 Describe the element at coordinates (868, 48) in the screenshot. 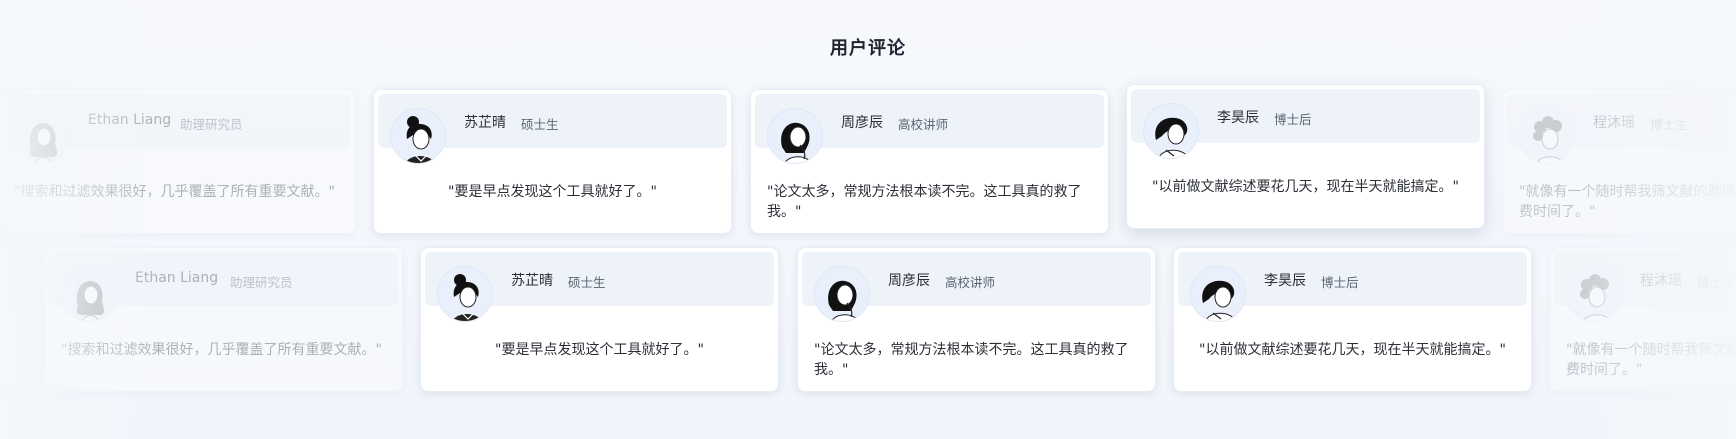

I see `section-title: 用户评论` at that location.